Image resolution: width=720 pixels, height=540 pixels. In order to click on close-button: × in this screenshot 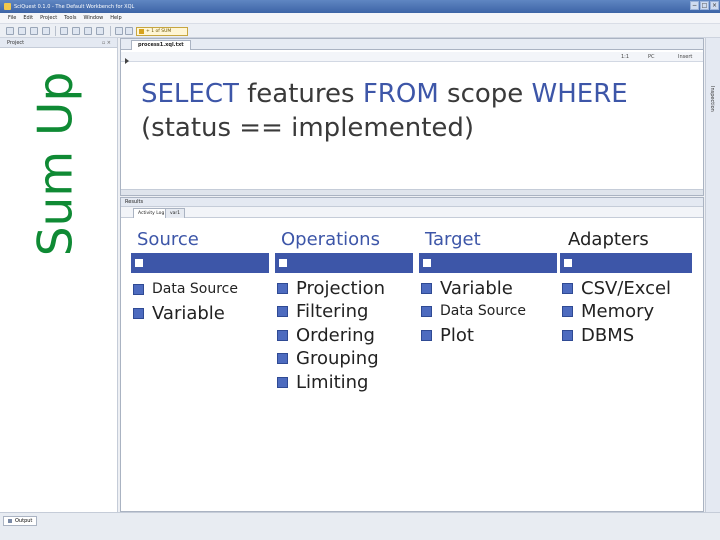, I will do `click(714, 5)`.